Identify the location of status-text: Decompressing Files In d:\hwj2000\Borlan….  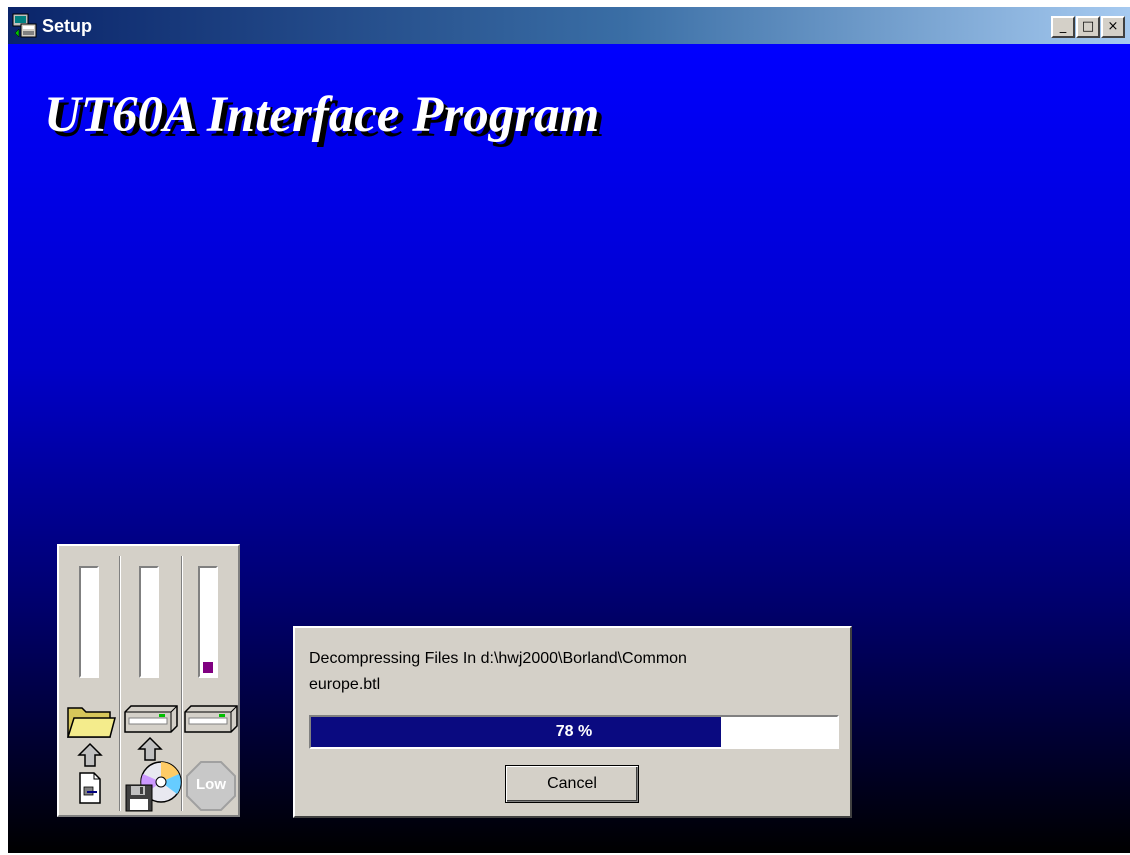
(498, 658).